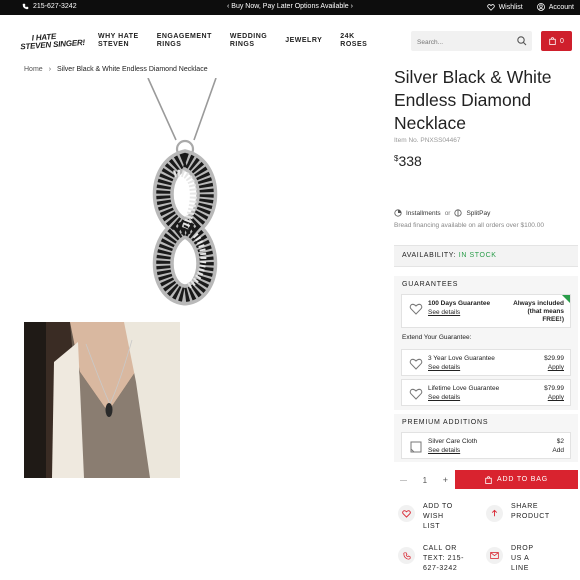 The image size is (580, 580). Describe the element at coordinates (354, 44) in the screenshot. I see `nav-label: ROSES` at that location.